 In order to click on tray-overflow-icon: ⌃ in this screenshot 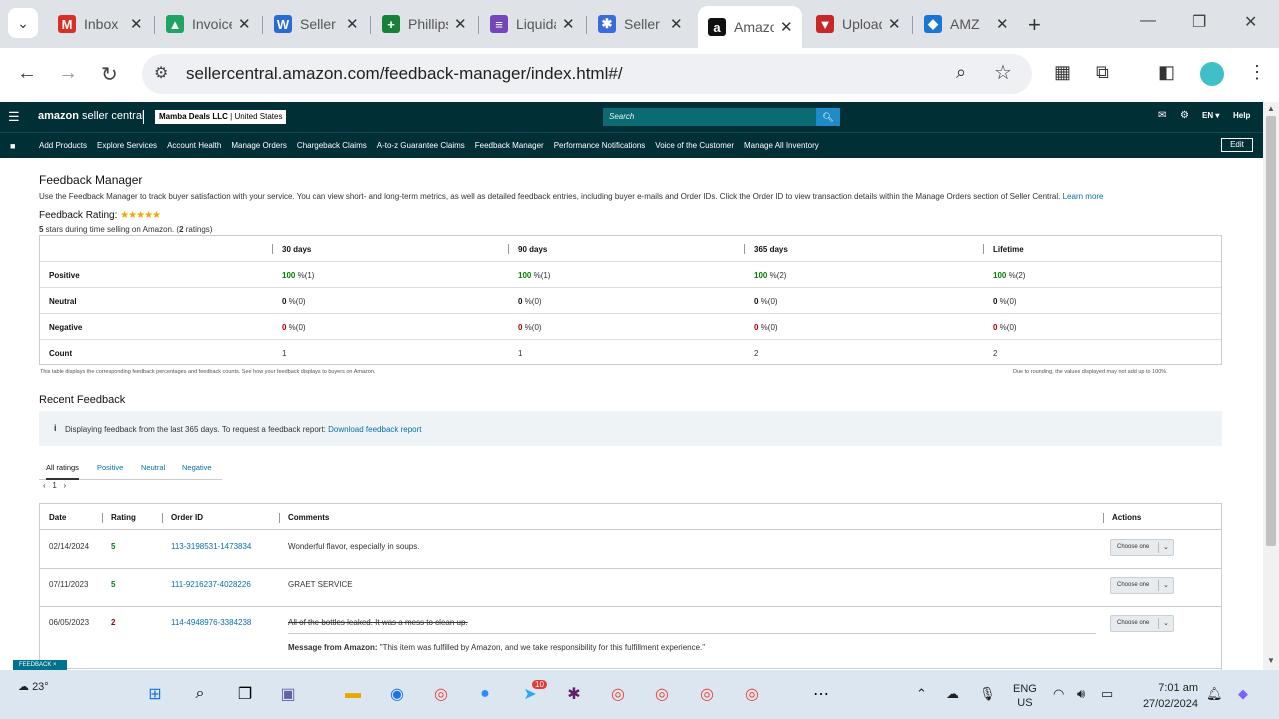, I will do `click(921, 694)`.